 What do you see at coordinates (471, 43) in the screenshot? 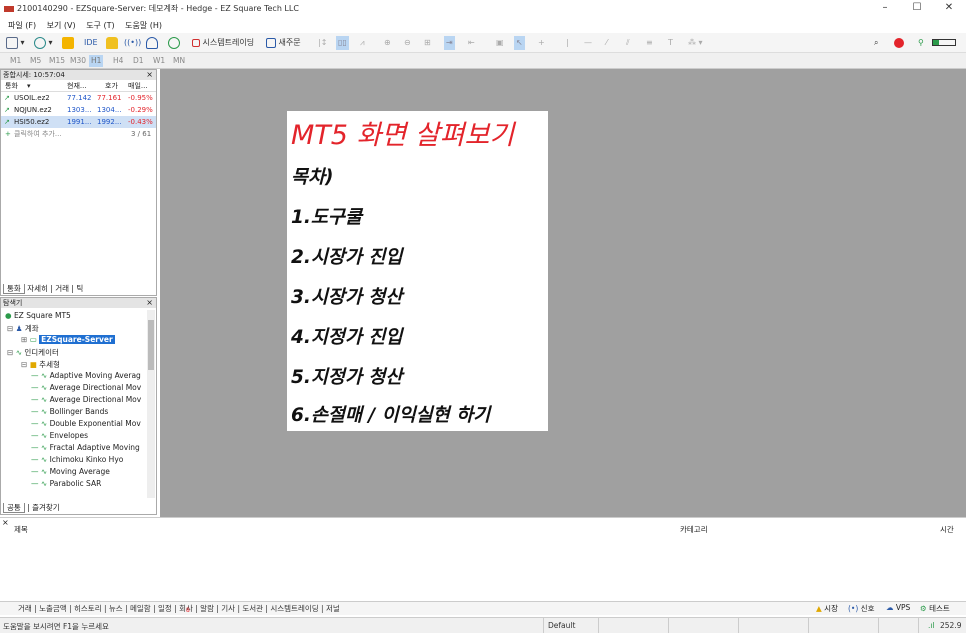
I see `chart-shift-icon: ⇤` at bounding box center [471, 43].